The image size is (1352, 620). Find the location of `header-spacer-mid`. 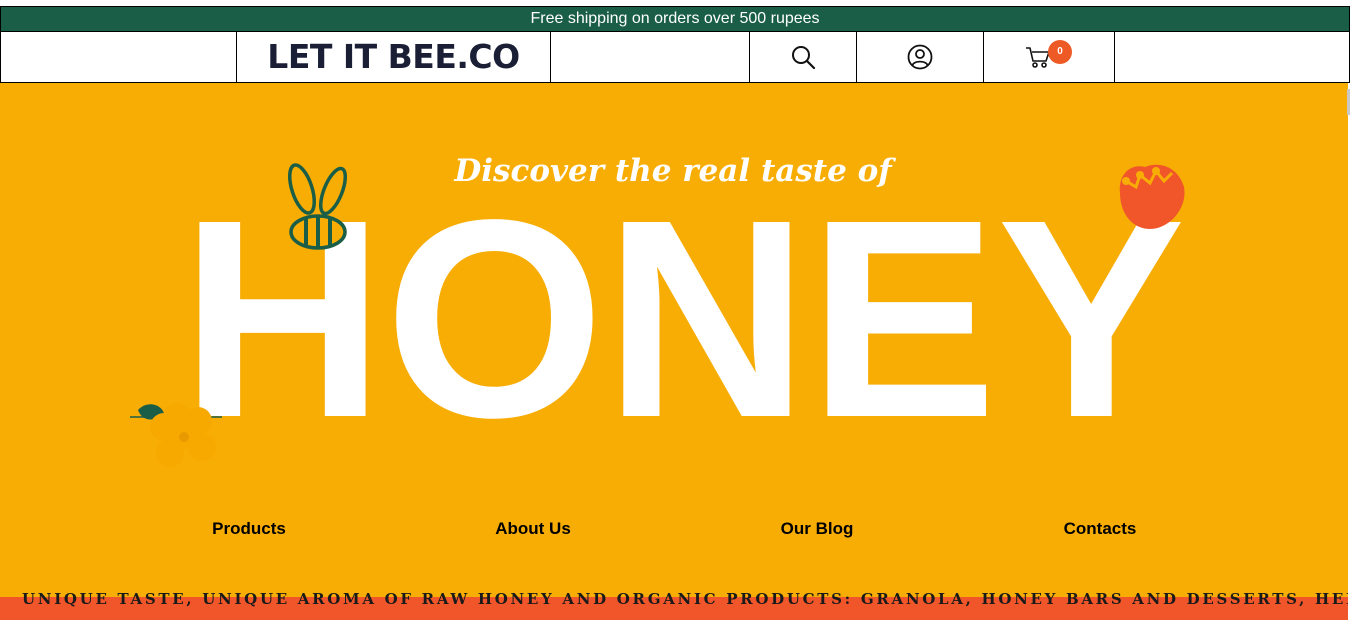

header-spacer-mid is located at coordinates (650, 57).